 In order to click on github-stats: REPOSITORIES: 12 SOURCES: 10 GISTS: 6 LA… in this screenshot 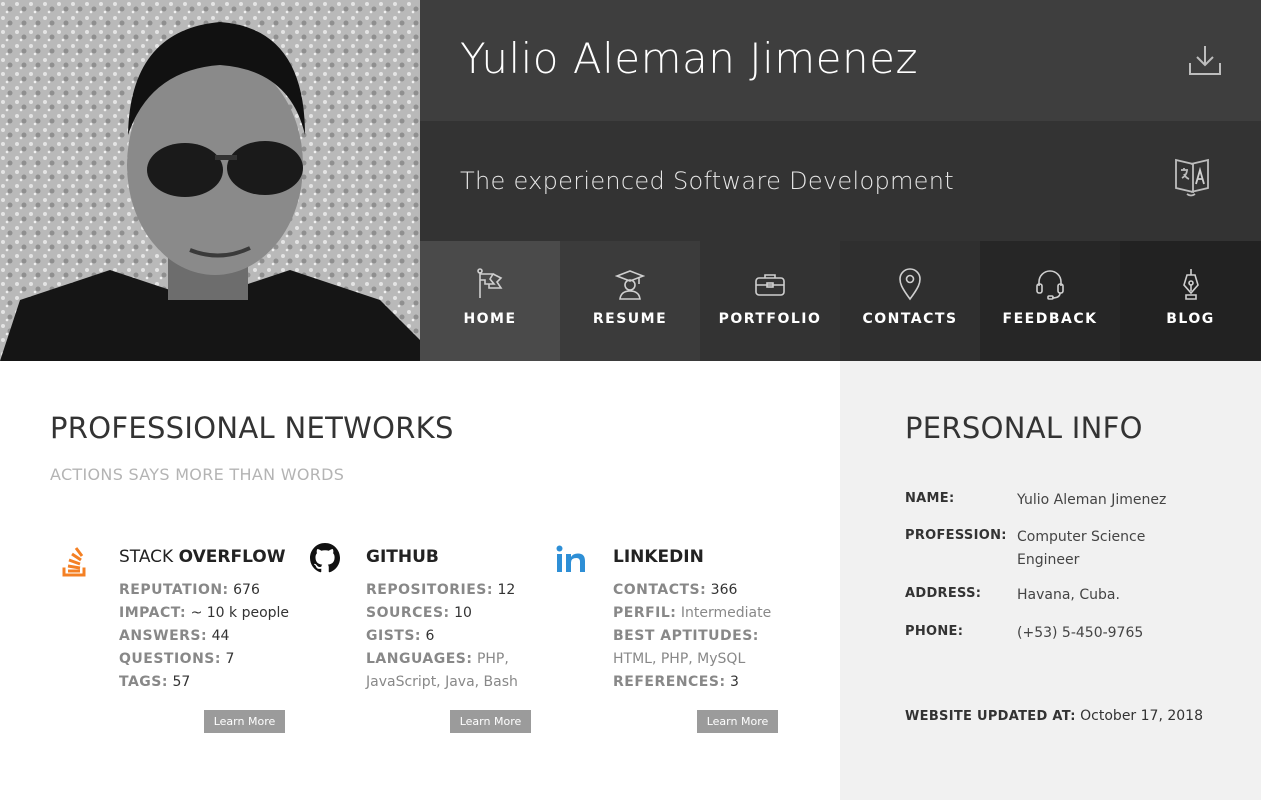, I will do `click(446, 636)`.